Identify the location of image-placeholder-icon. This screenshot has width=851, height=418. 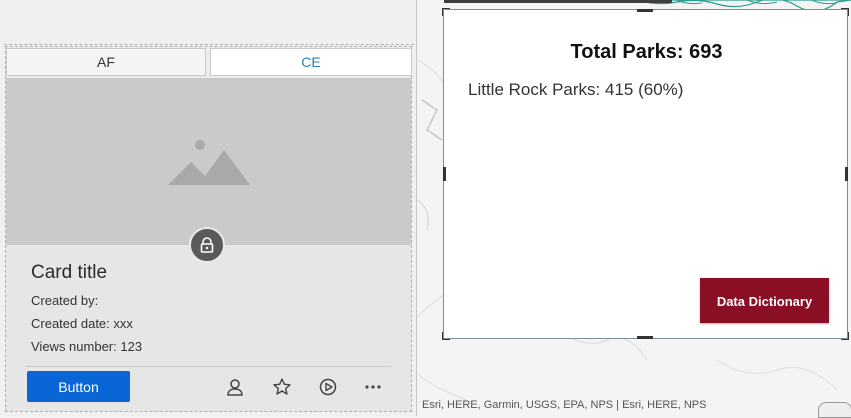
(209, 162).